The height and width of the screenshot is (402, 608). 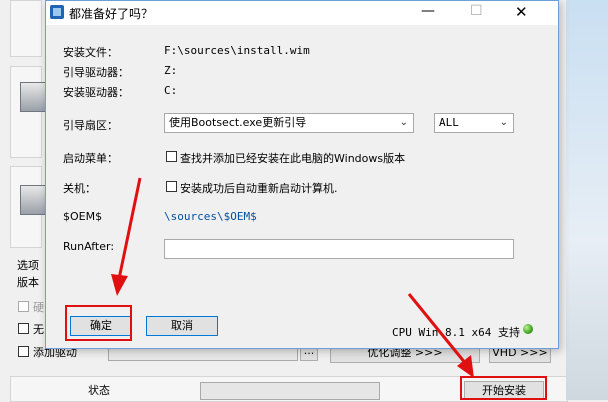 I want to click on arrow-to-ok-head, so click(x=119, y=285).